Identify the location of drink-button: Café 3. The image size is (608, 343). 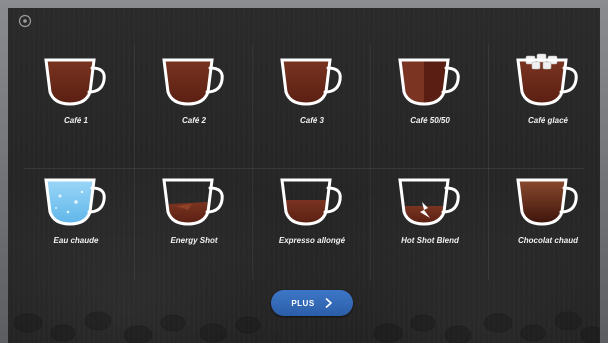
(312, 107).